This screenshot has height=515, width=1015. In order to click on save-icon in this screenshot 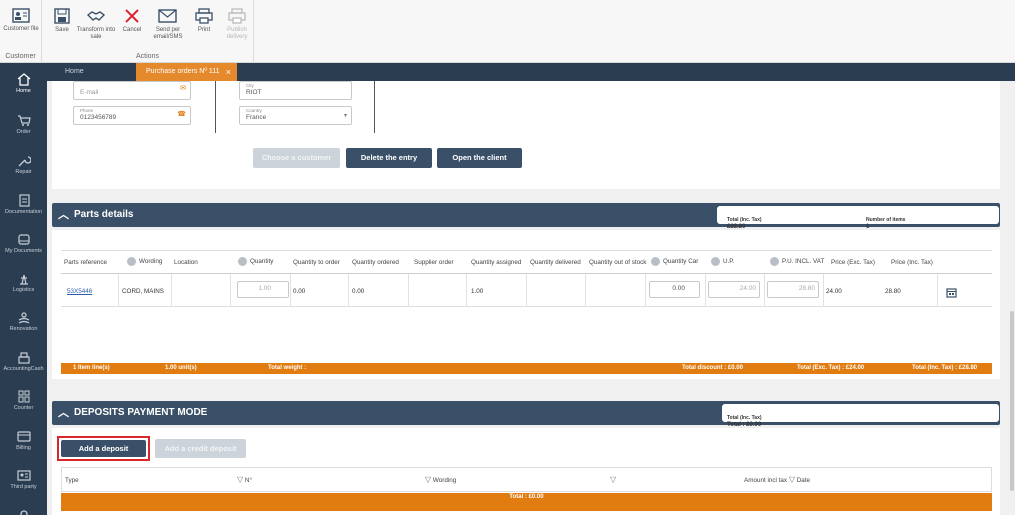, I will do `click(62, 16)`.